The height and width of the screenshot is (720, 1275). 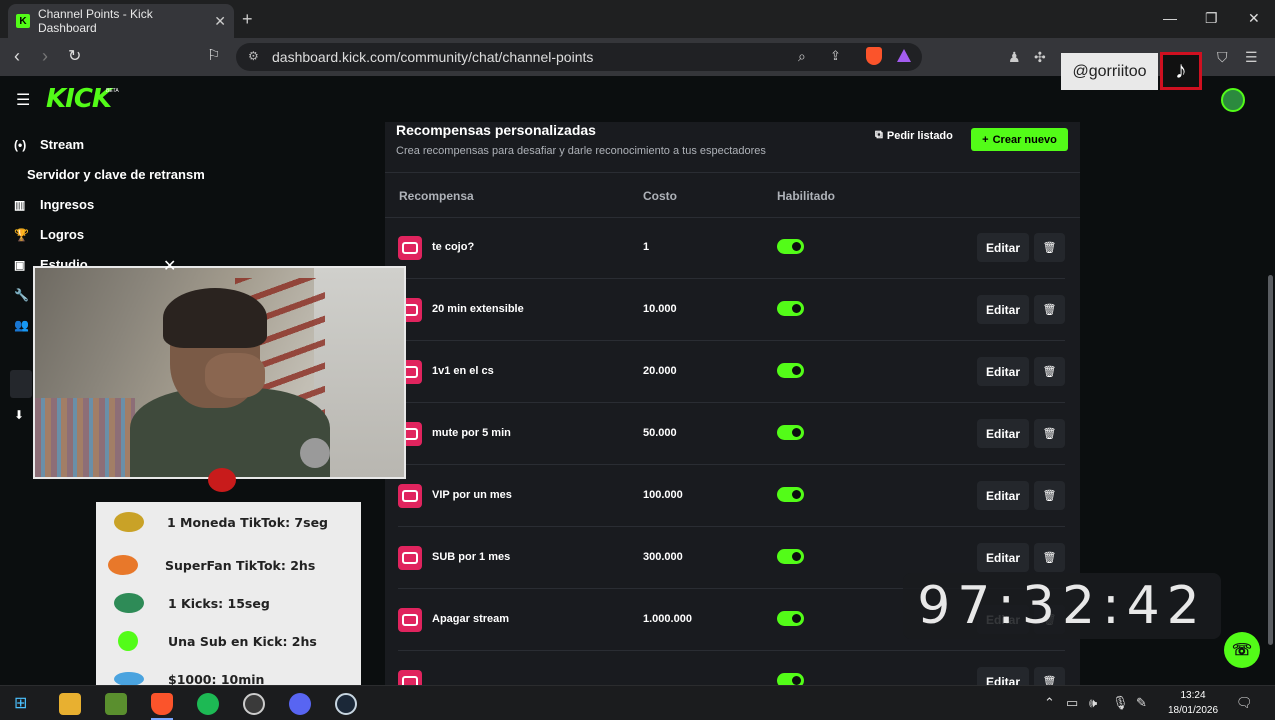 What do you see at coordinates (116, 704) in the screenshot?
I see `minecraft-icon` at bounding box center [116, 704].